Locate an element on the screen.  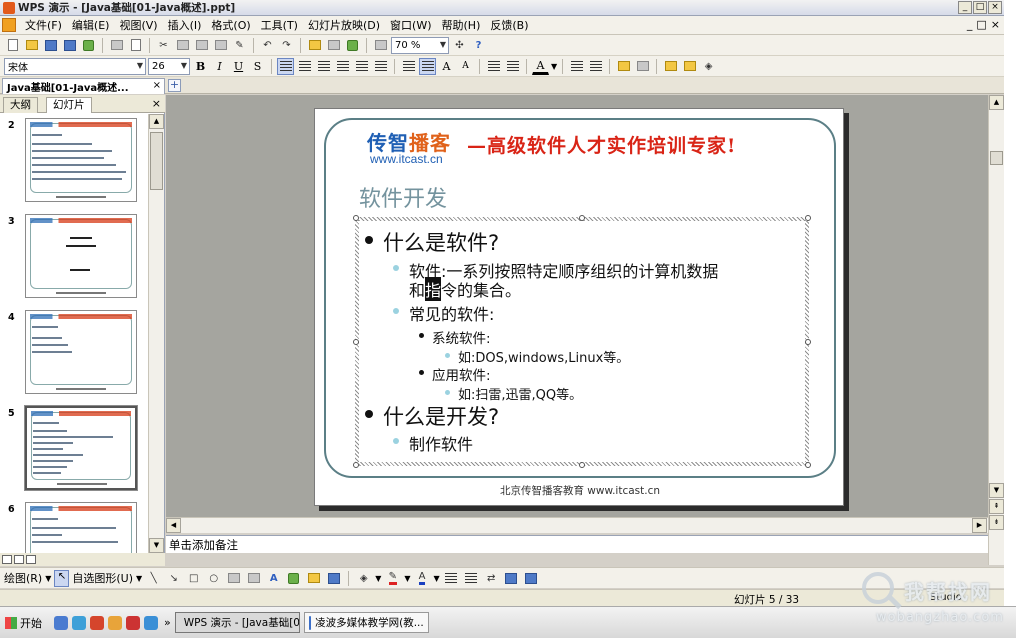
arrow-style-button: ⇄ is located at coordinates (491, 578).